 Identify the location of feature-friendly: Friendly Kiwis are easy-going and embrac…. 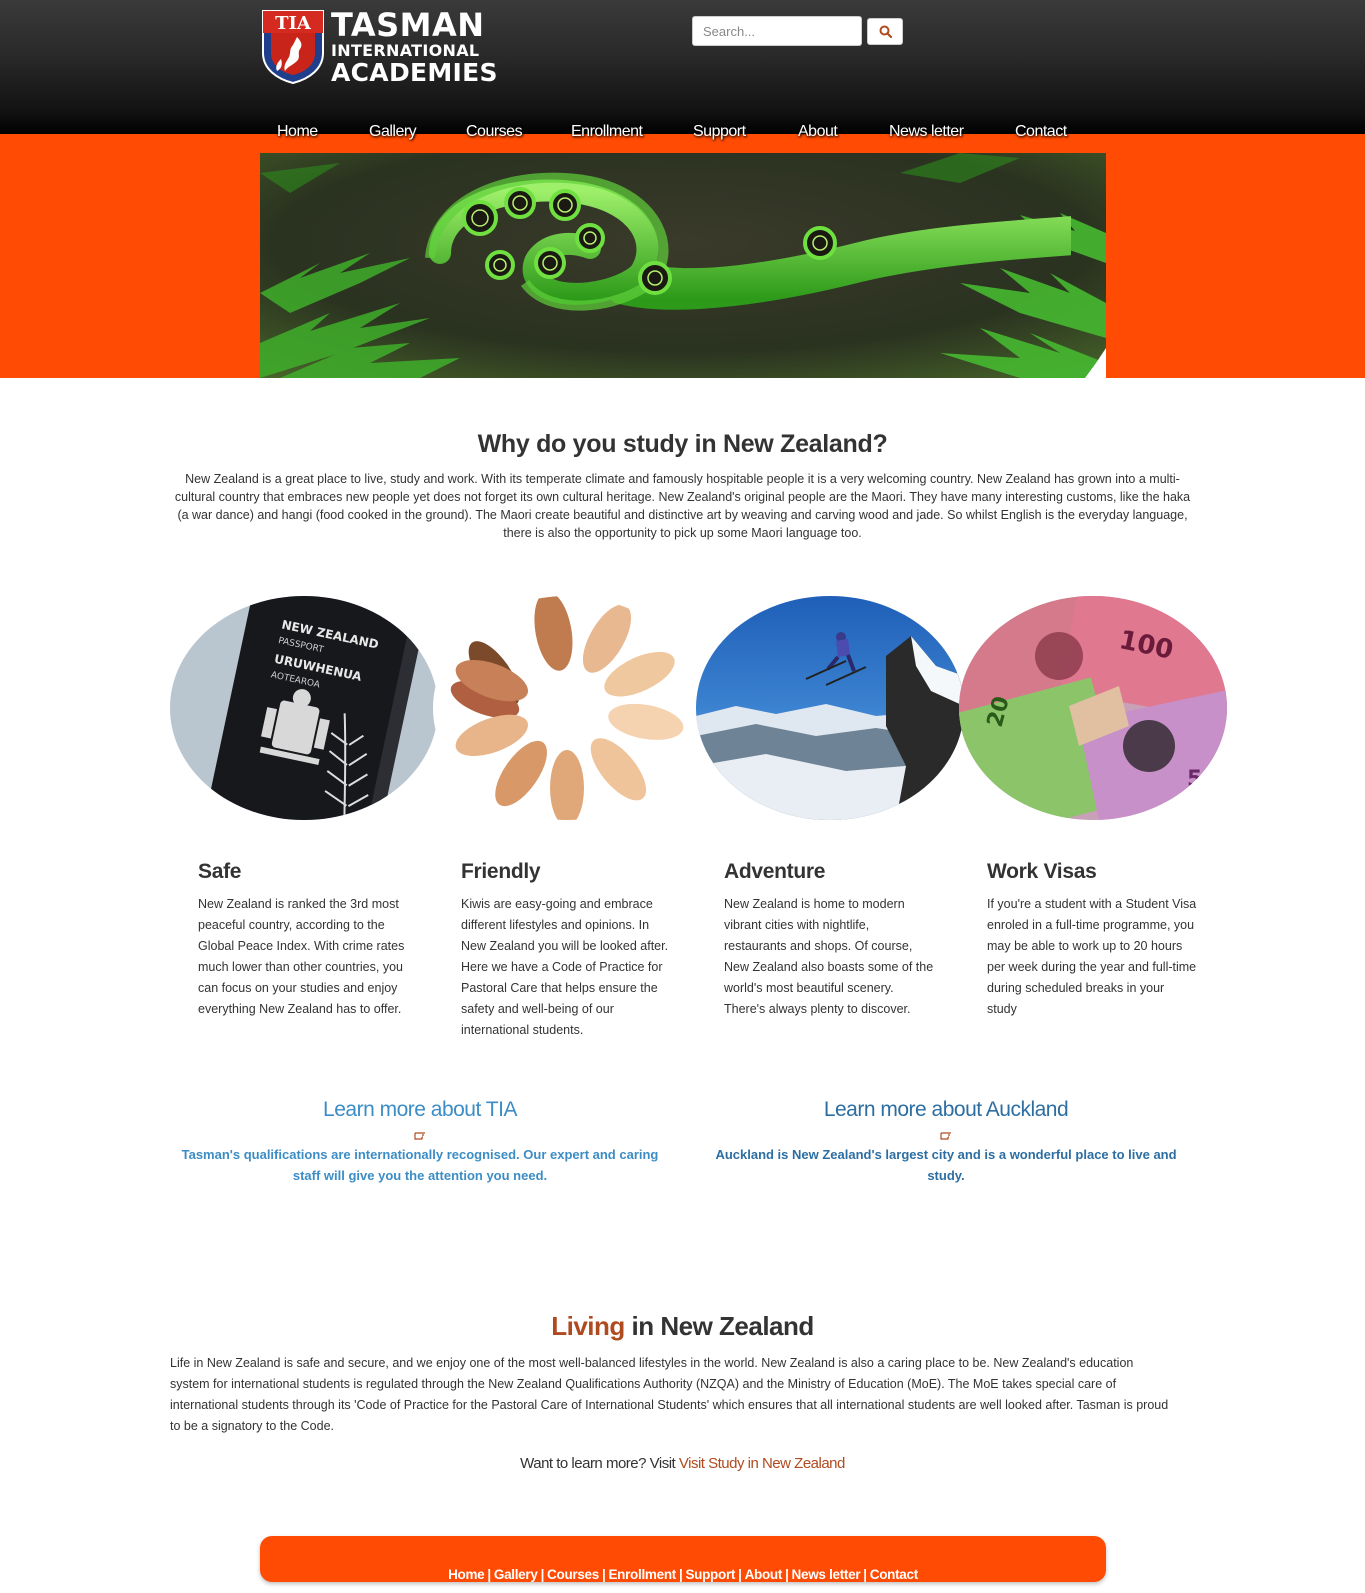
(566, 950).